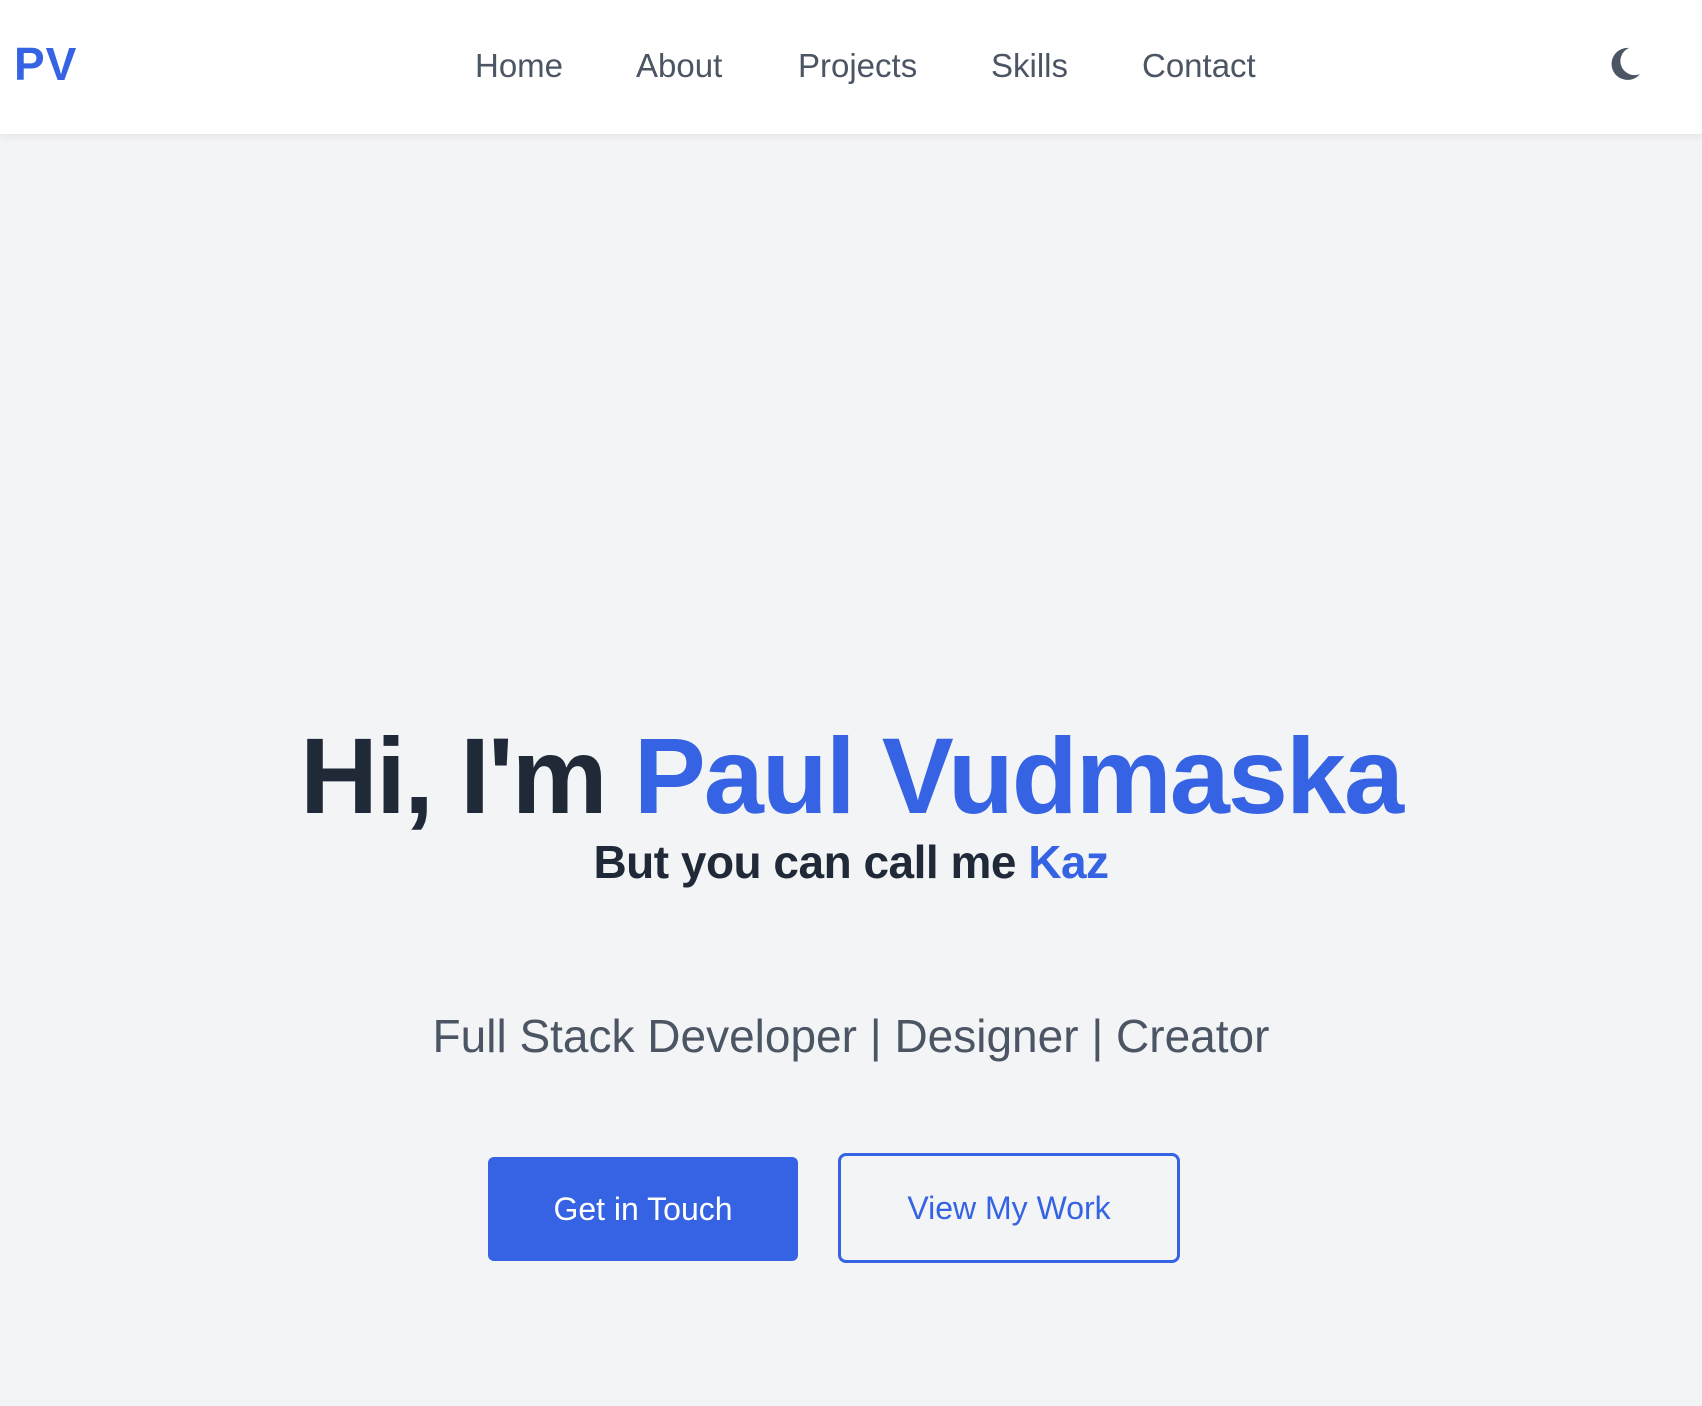 This screenshot has height=1406, width=1702. I want to click on view-my-work-button: View My Work, so click(1009, 1208).